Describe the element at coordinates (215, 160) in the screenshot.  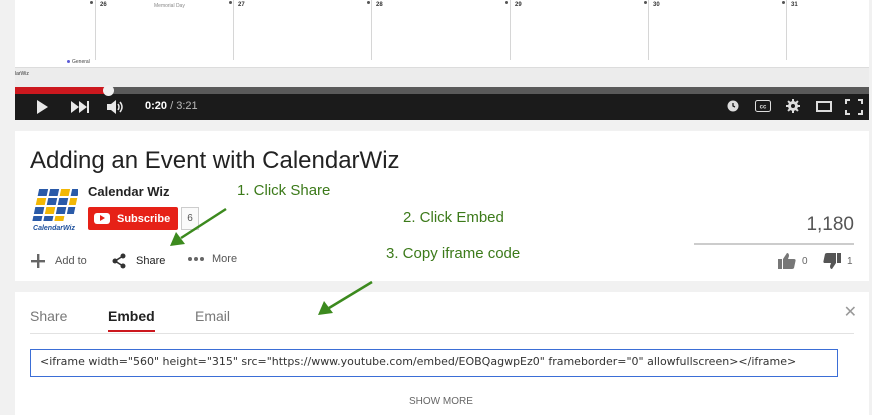
I see `video-title: Adding an Event with CalendarWiz` at that location.